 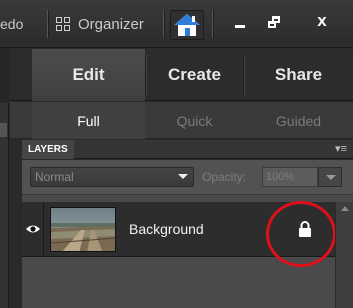 What do you see at coordinates (344, 255) in the screenshot?
I see `layers-scrollbar` at bounding box center [344, 255].